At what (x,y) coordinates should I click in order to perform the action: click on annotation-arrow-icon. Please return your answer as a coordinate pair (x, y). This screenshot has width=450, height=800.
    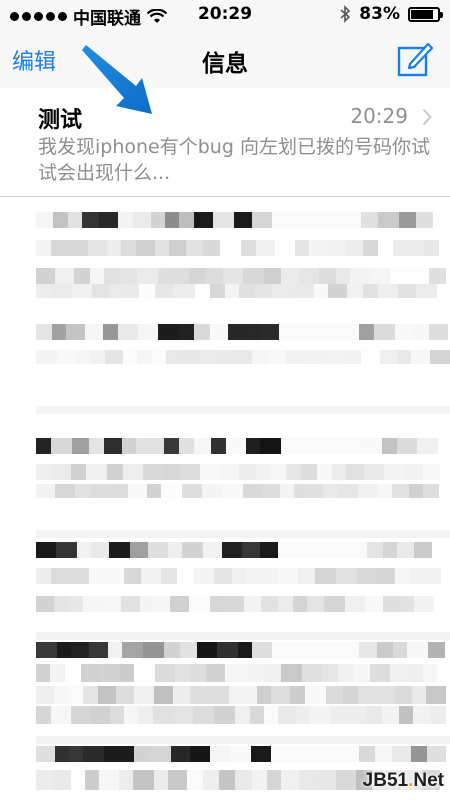
    Looking at the image, I should click on (117, 79).